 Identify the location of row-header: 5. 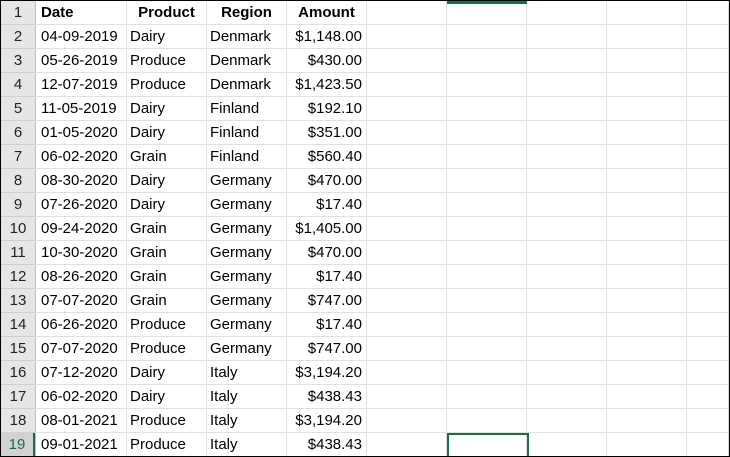
(18, 109).